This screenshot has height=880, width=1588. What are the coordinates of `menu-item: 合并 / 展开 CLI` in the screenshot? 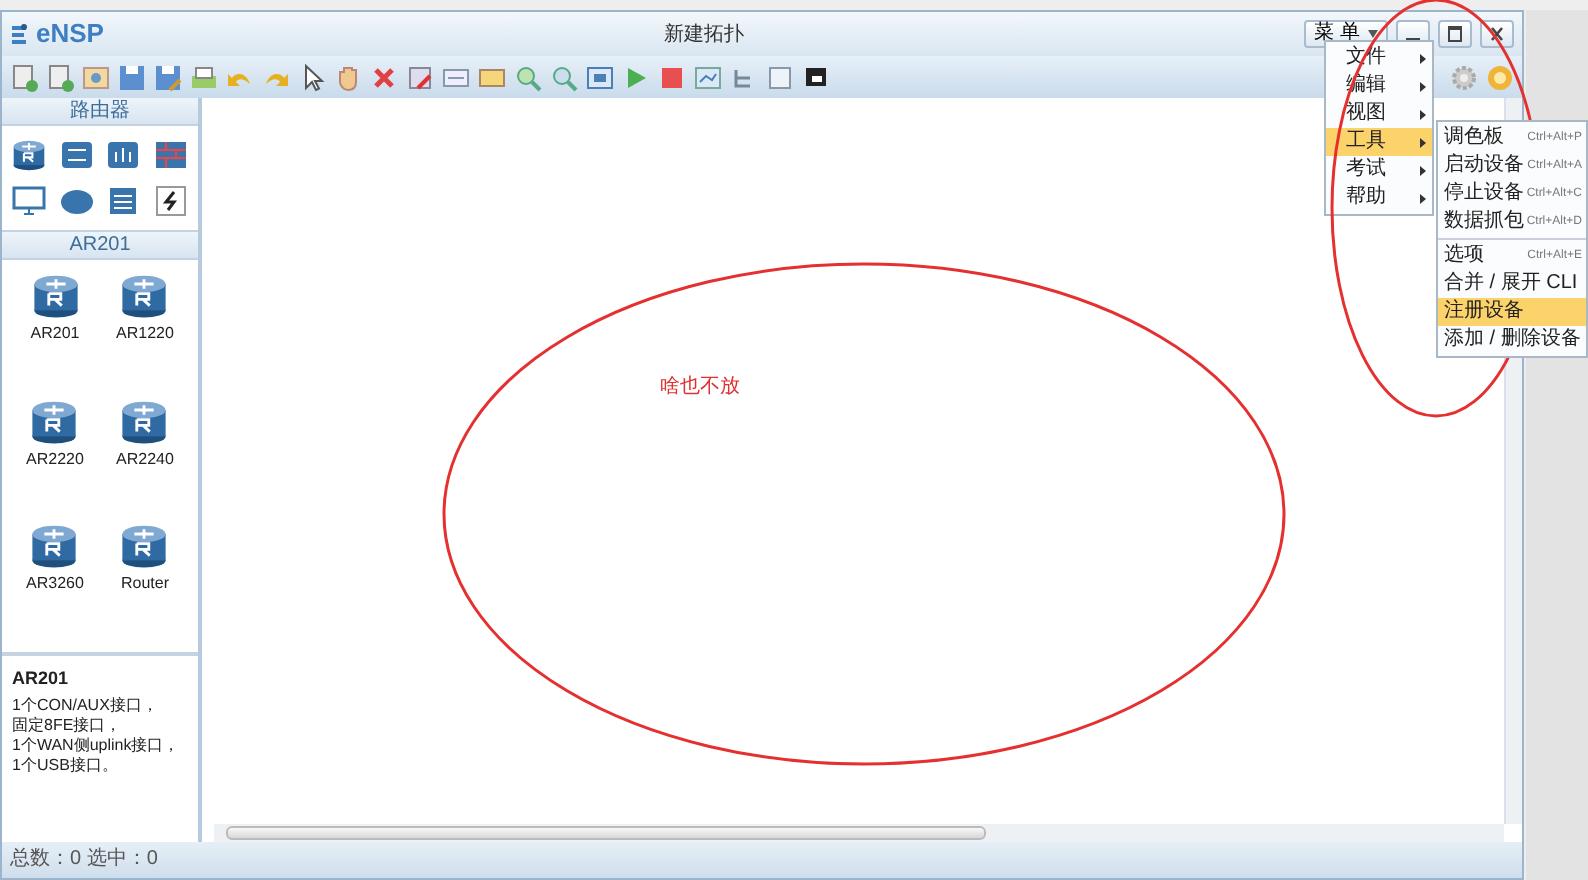 It's located at (1512, 284).